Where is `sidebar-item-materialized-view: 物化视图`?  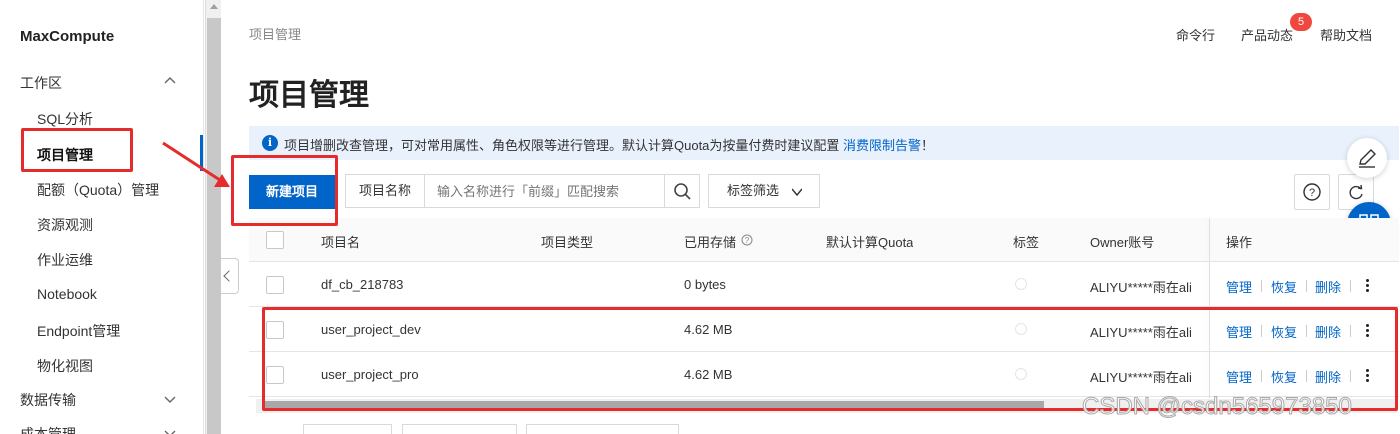
sidebar-item-materialized-view: 物化视图 is located at coordinates (65, 366).